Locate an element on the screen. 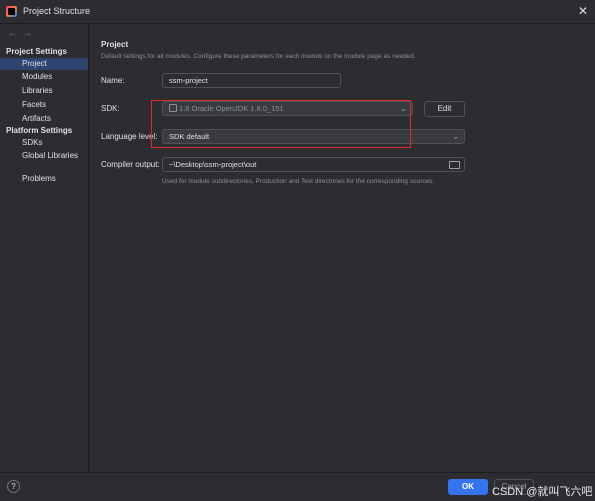 Image resolution: width=595 pixels, height=501 pixels. compiler-output-value: ~\Desktop\ssm-project\out is located at coordinates (213, 164).